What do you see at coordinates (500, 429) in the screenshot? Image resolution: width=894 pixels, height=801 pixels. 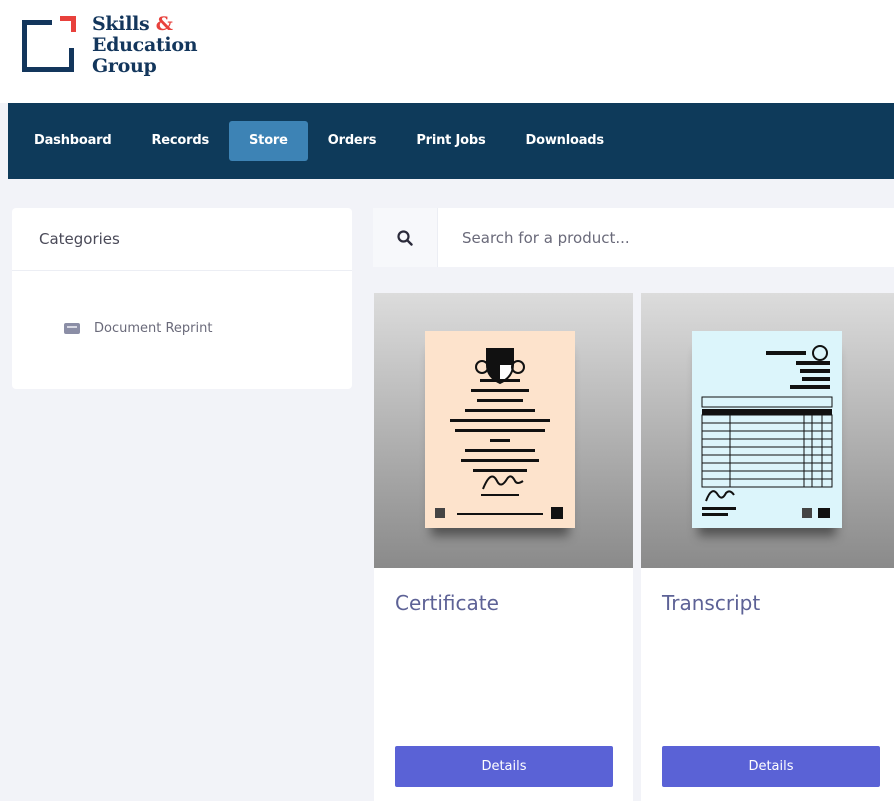 I see `certificate-illustration-icon` at bounding box center [500, 429].